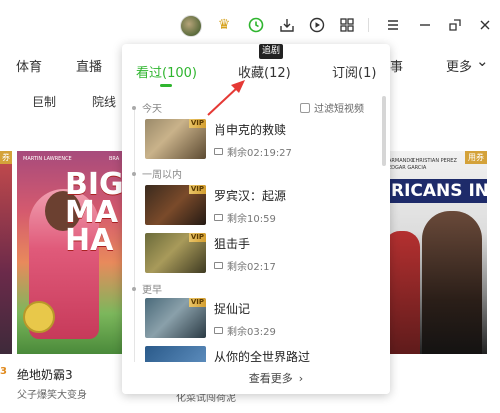 The width and height of the screenshot is (500, 413). Describe the element at coordinates (317, 25) in the screenshot. I see `play-circle-icon` at that location.